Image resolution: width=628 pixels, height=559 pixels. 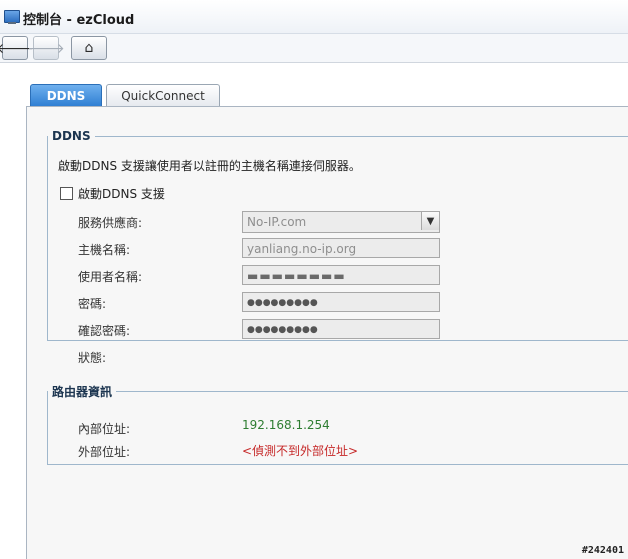 I want to click on tab-quickconnect: QuickConnect, so click(x=163, y=95).